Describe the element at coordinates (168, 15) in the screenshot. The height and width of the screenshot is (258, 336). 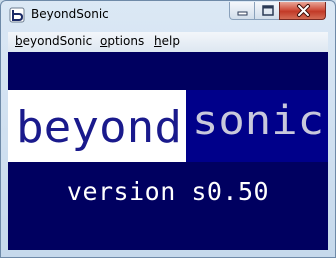
I see `title-bar: BeyondSonic` at that location.